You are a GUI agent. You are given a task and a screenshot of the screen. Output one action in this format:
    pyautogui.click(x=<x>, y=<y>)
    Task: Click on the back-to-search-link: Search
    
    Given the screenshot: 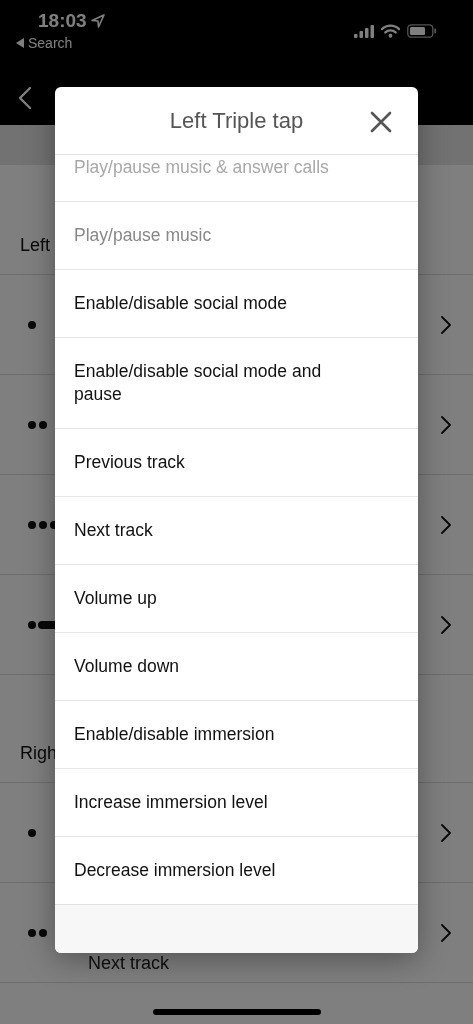 What is the action you would take?
    pyautogui.click(x=60, y=43)
    